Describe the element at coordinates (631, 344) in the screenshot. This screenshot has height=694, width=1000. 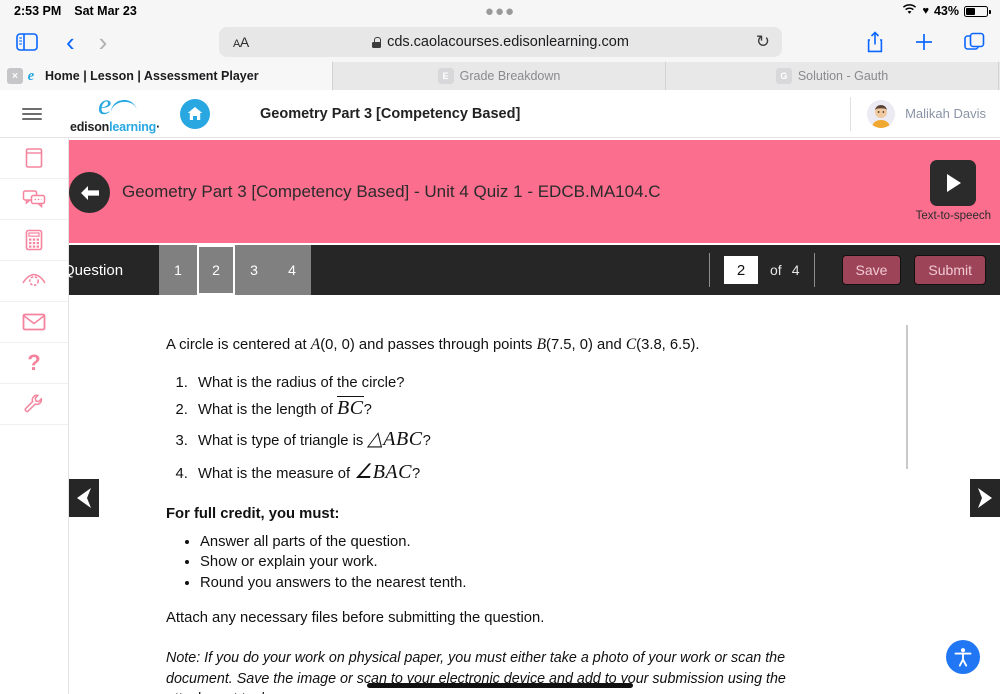
I see `point-c-label: C` at that location.